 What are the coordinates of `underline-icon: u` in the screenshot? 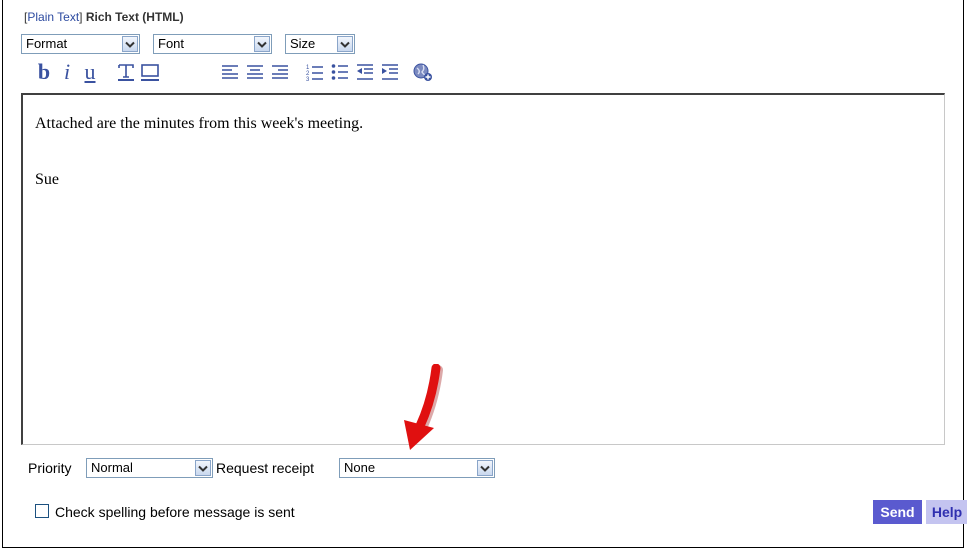 It's located at (90, 71).